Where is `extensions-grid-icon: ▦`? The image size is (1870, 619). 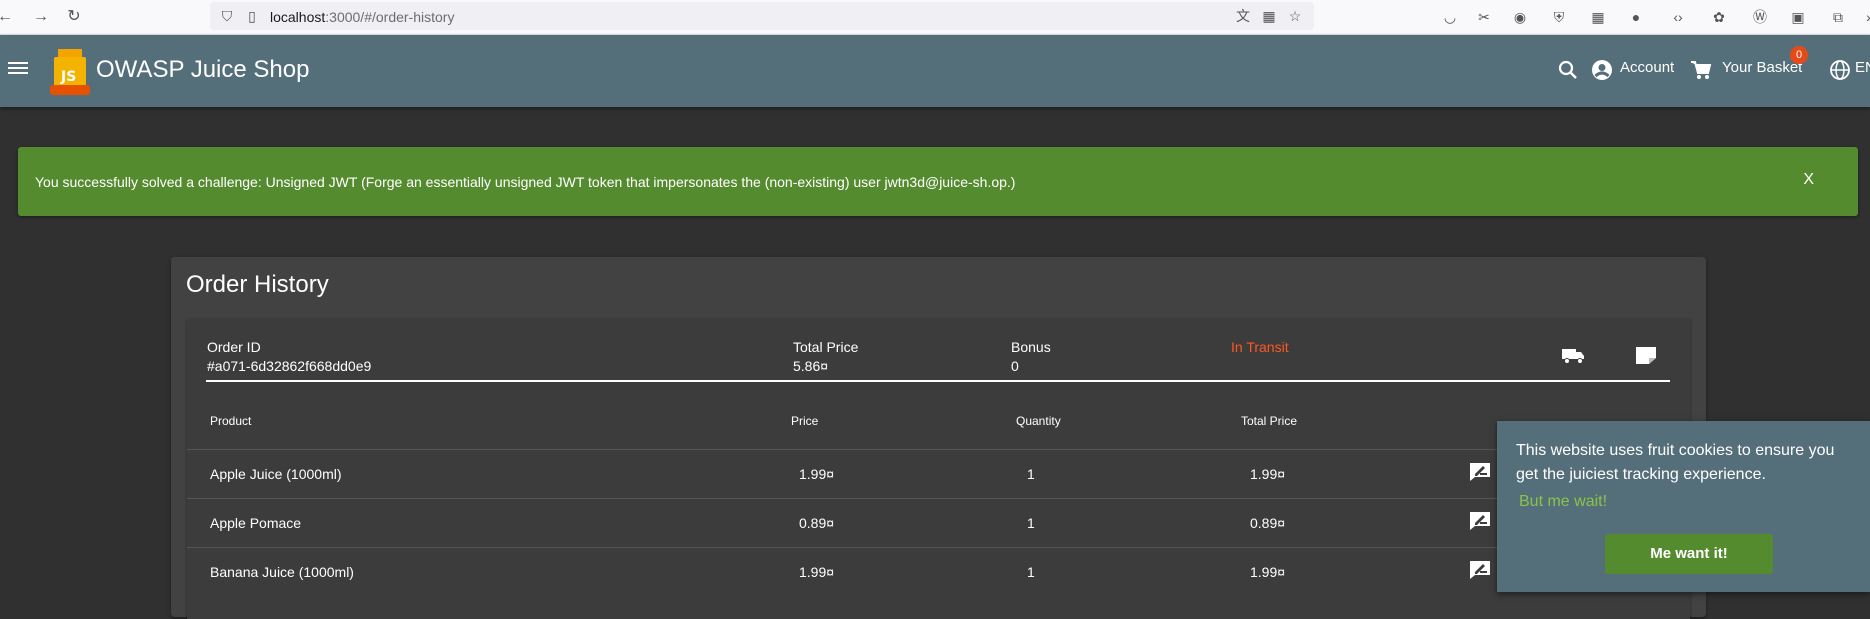 extensions-grid-icon: ▦ is located at coordinates (1598, 17).